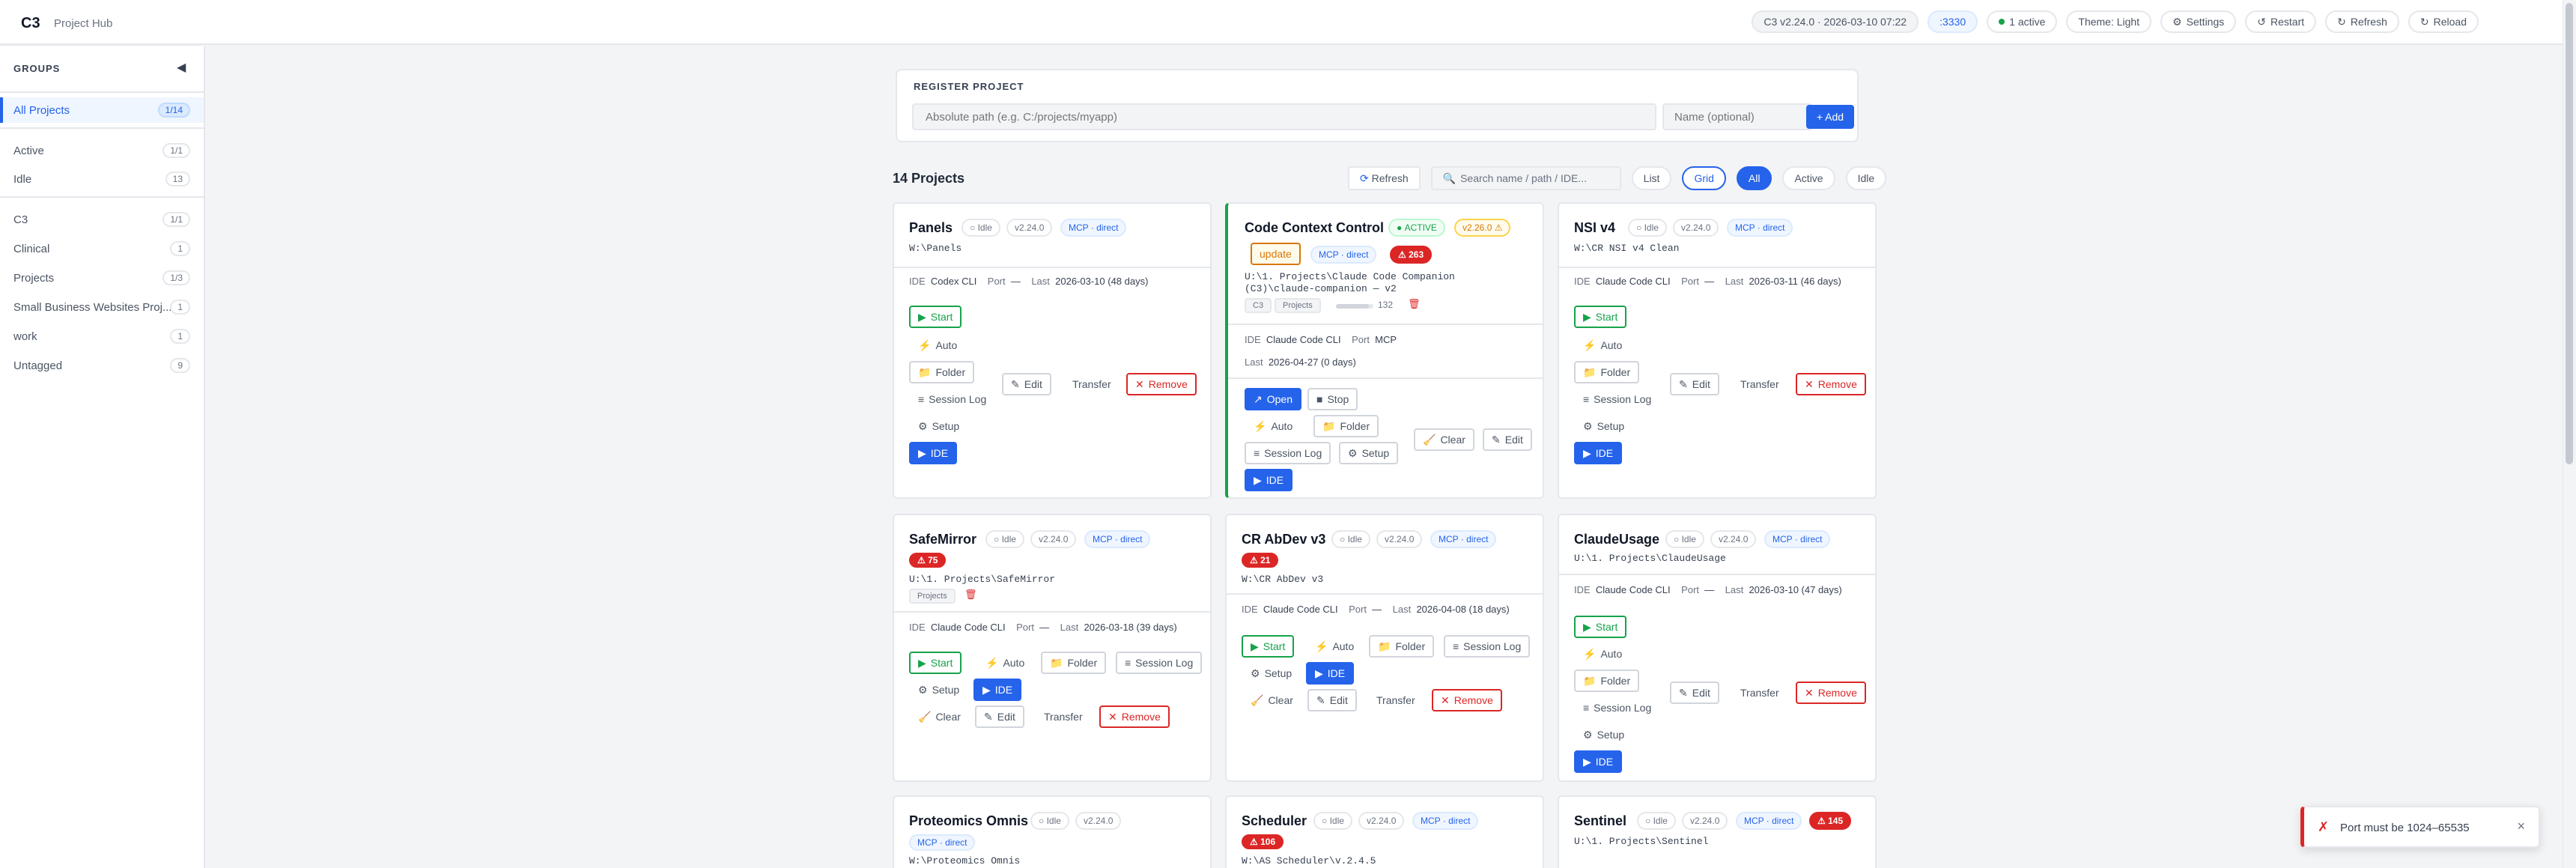 This screenshot has height=868, width=2576. I want to click on project-path: U:\1. Projects\ClaudeUsage, so click(1650, 558).